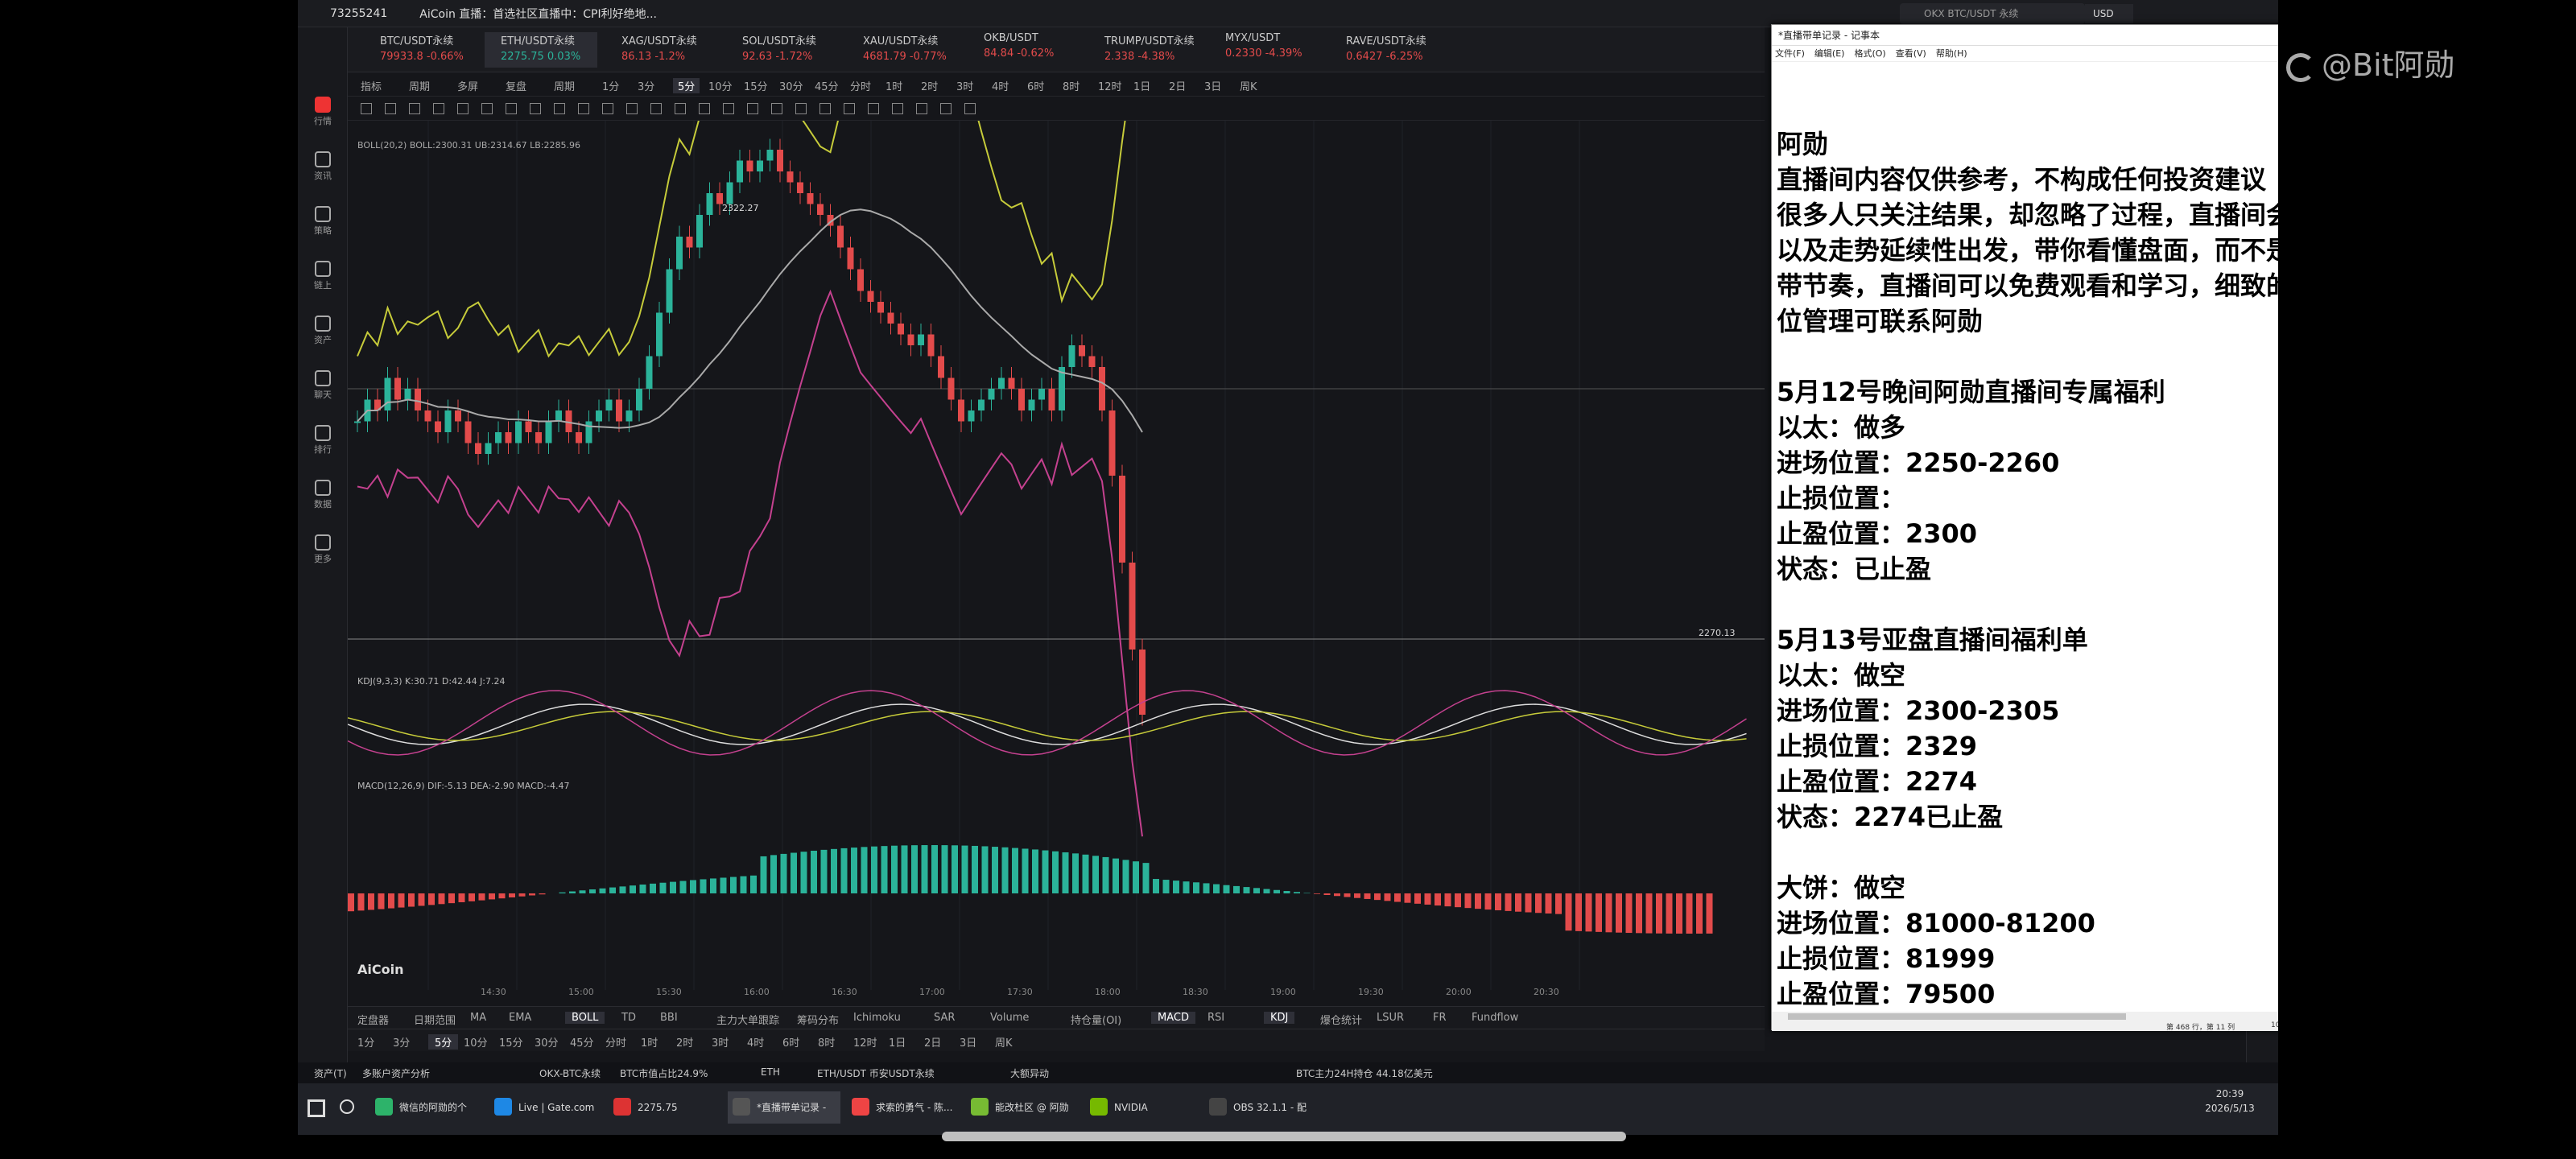  What do you see at coordinates (478, 1018) in the screenshot?
I see `indicator-2: MA` at bounding box center [478, 1018].